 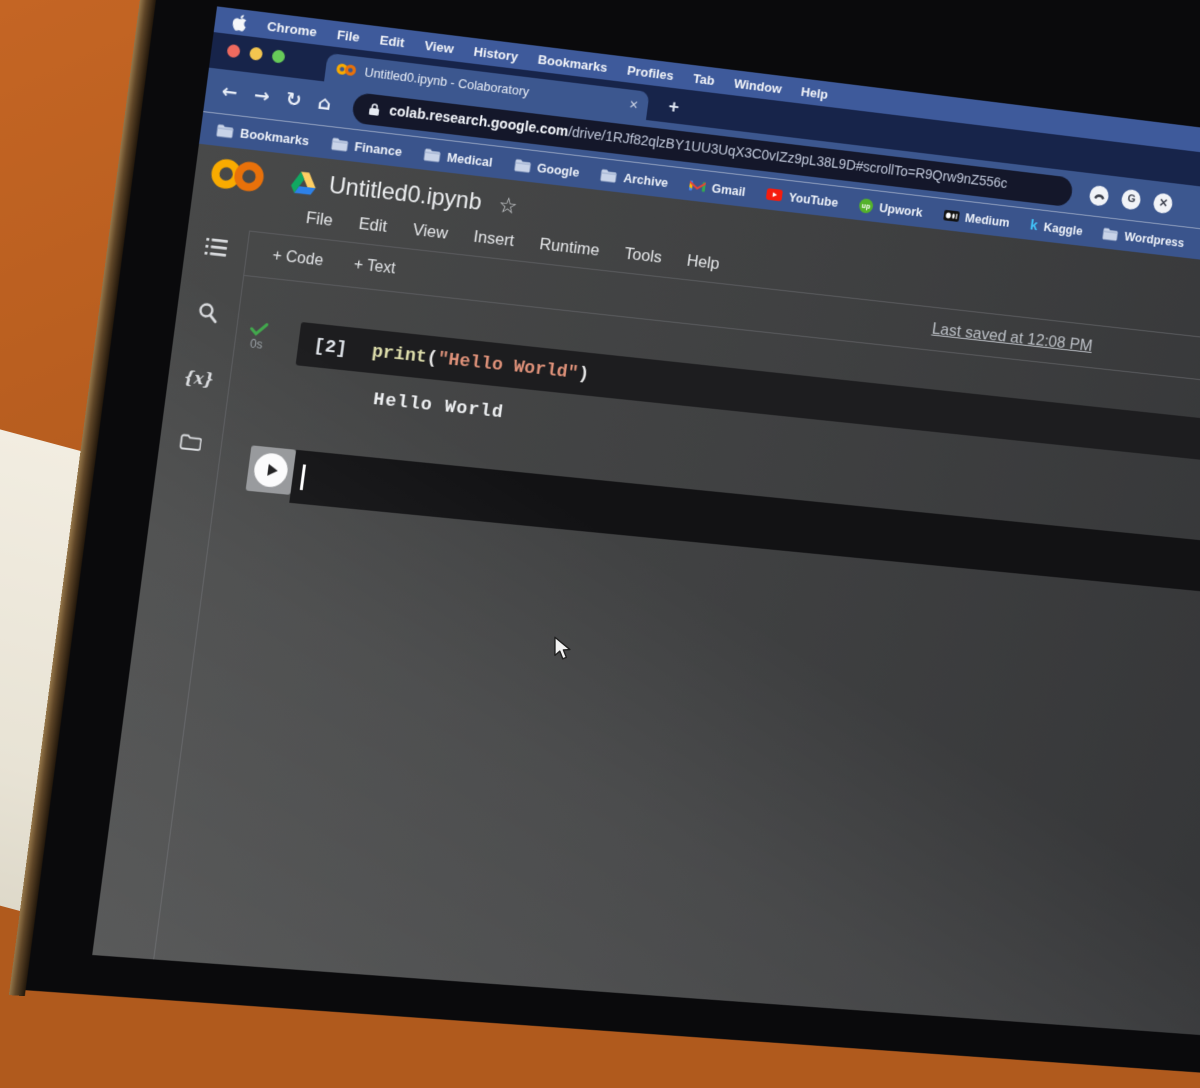 What do you see at coordinates (239, 22) in the screenshot?
I see `apple-icon` at bounding box center [239, 22].